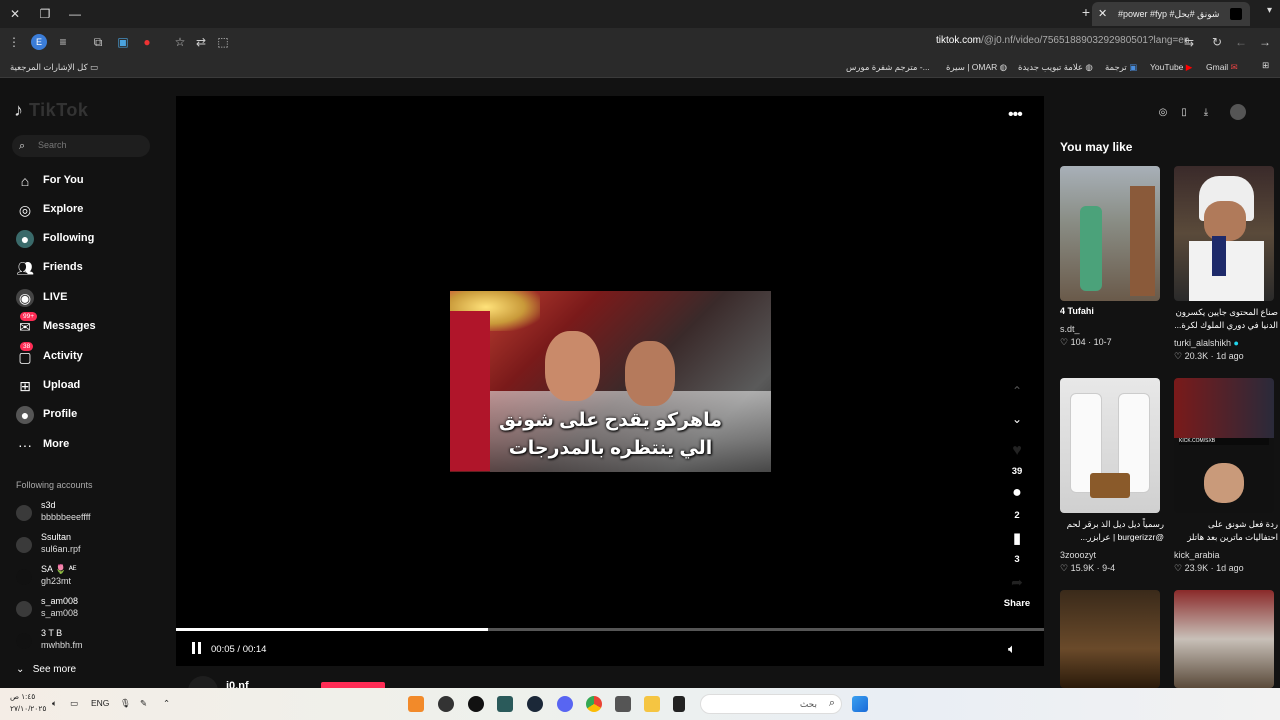 The width and height of the screenshot is (1280, 720). I want to click on account-item: 3 T B mwhbh.fm, so click(91, 642).